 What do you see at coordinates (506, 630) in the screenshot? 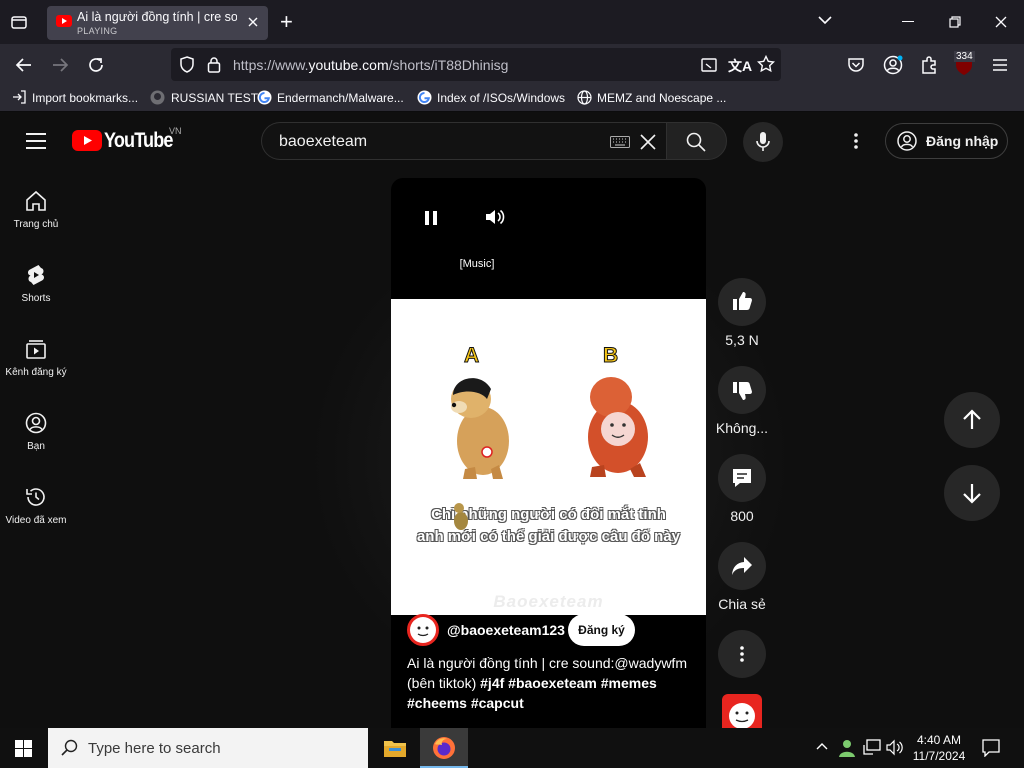
I see `channel-name: @baoexeteam123` at bounding box center [506, 630].